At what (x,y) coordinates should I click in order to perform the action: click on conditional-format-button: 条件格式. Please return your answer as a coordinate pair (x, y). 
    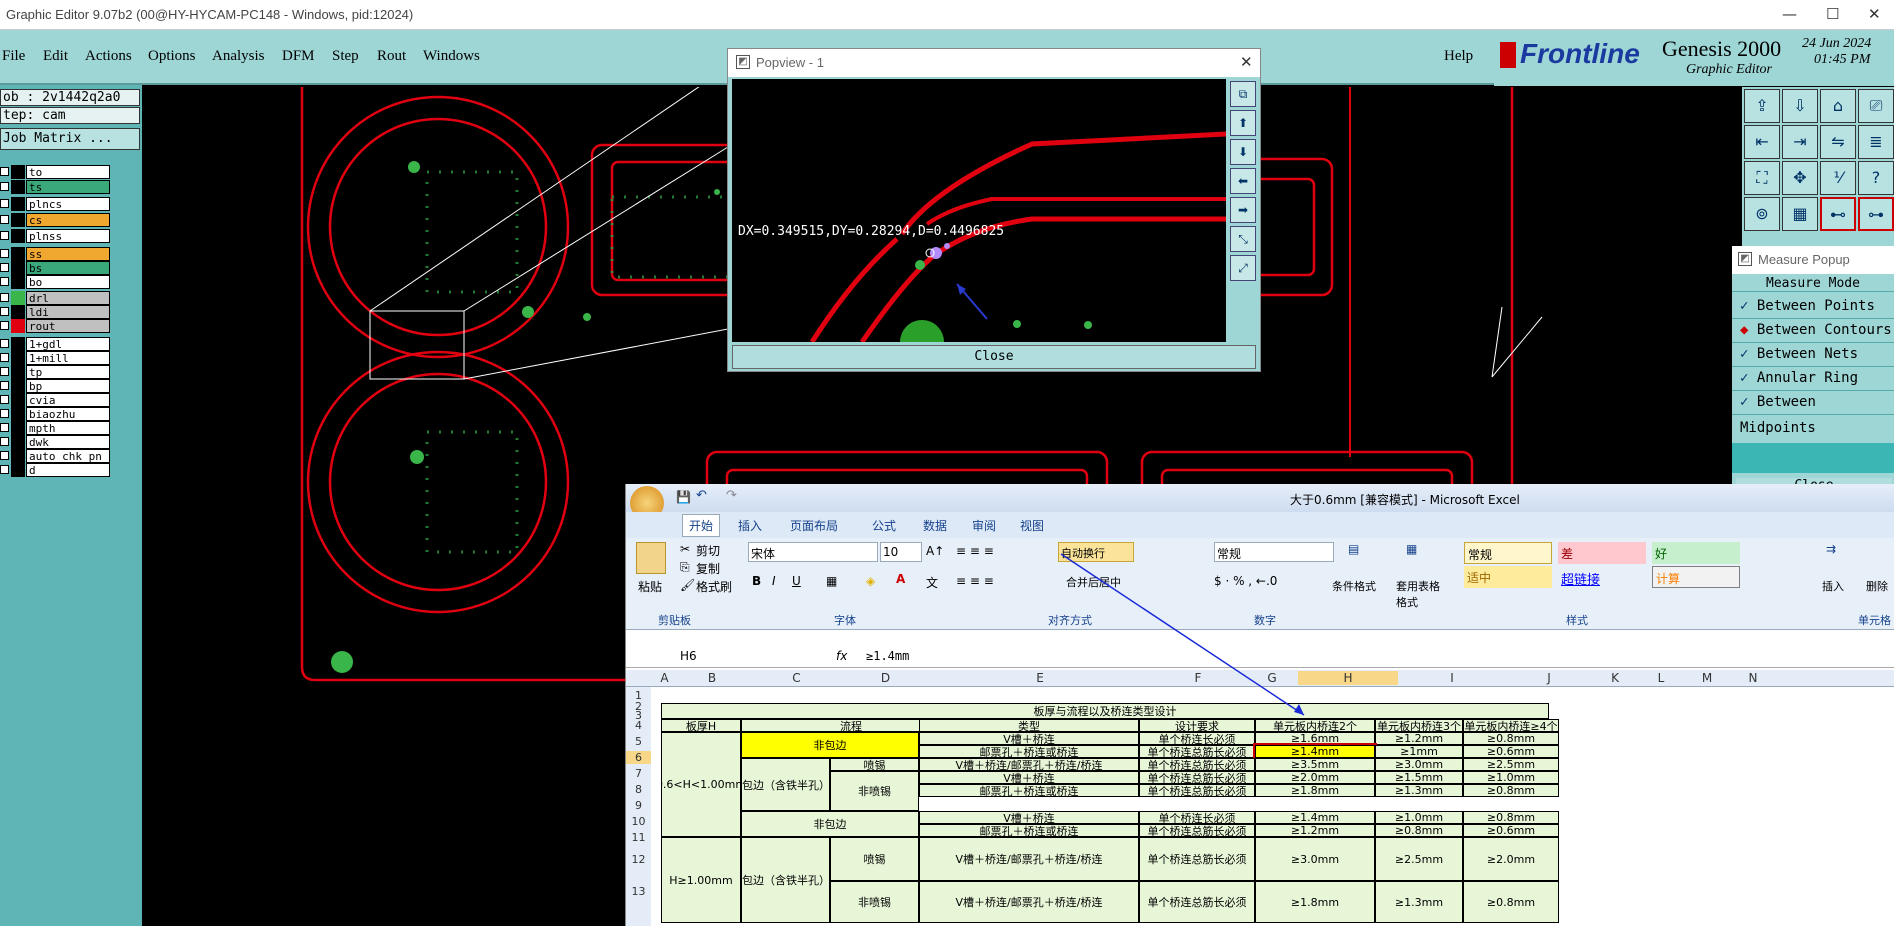
    Looking at the image, I should click on (1354, 586).